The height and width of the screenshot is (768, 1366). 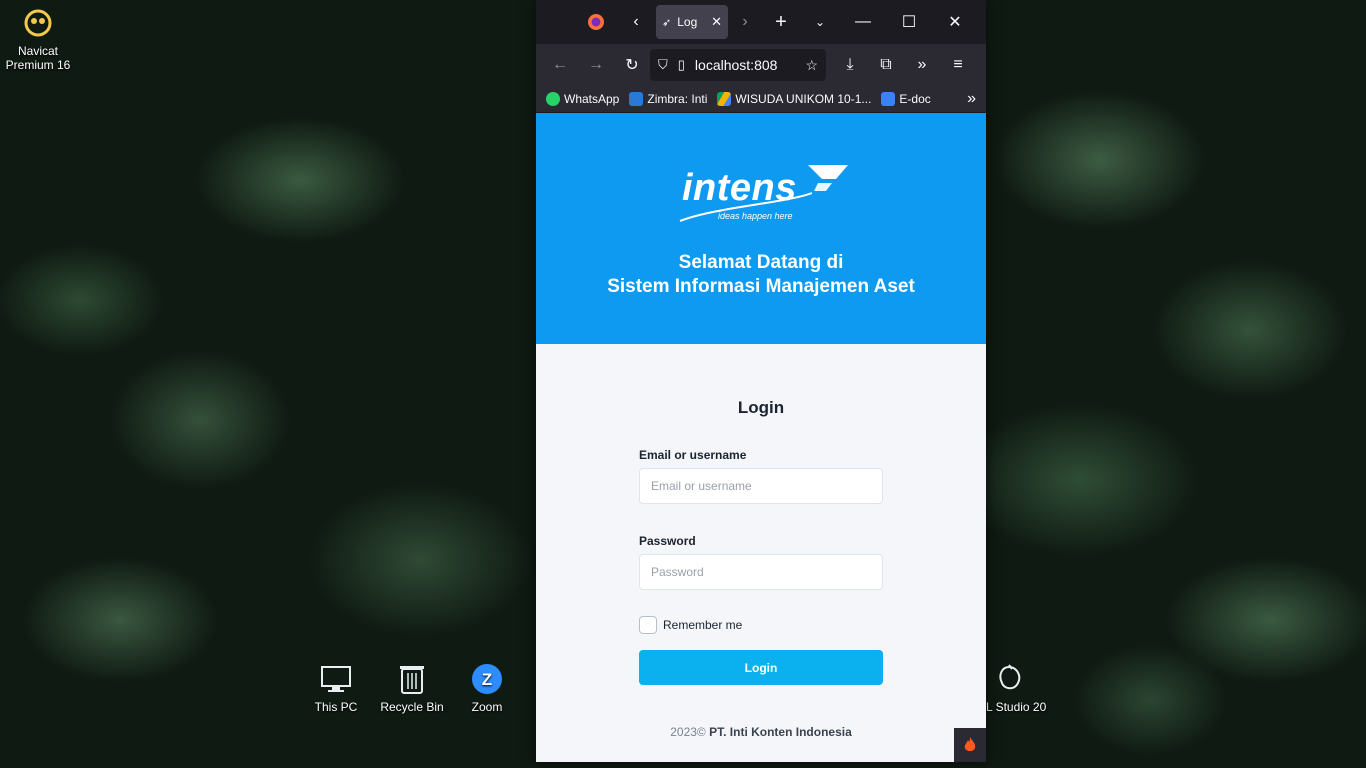 What do you see at coordinates (724, 99) in the screenshot?
I see `google-drive-icon` at bounding box center [724, 99].